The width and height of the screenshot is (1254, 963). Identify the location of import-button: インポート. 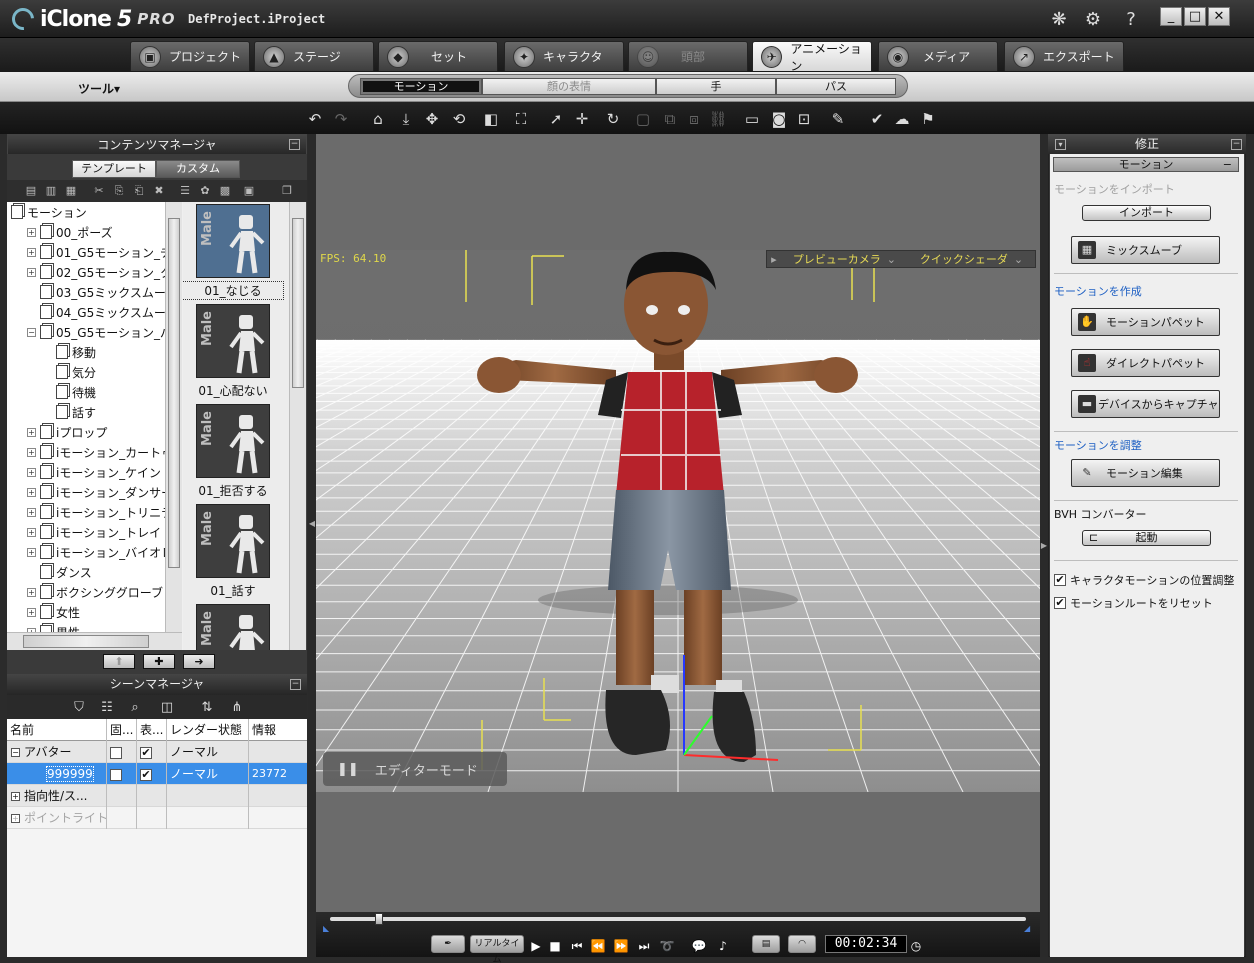
(1146, 213).